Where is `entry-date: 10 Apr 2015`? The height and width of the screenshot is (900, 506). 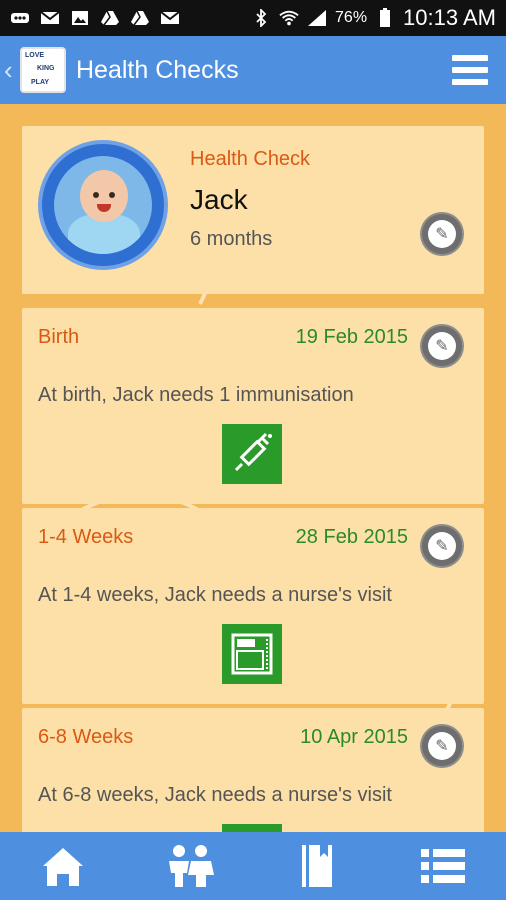 entry-date: 10 Apr 2015 is located at coordinates (354, 737).